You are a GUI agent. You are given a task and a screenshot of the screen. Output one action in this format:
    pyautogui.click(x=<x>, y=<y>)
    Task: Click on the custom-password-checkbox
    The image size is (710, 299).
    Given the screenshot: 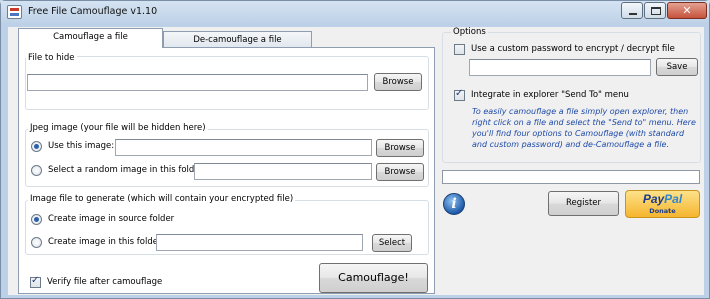 What is the action you would take?
    pyautogui.click(x=459, y=49)
    